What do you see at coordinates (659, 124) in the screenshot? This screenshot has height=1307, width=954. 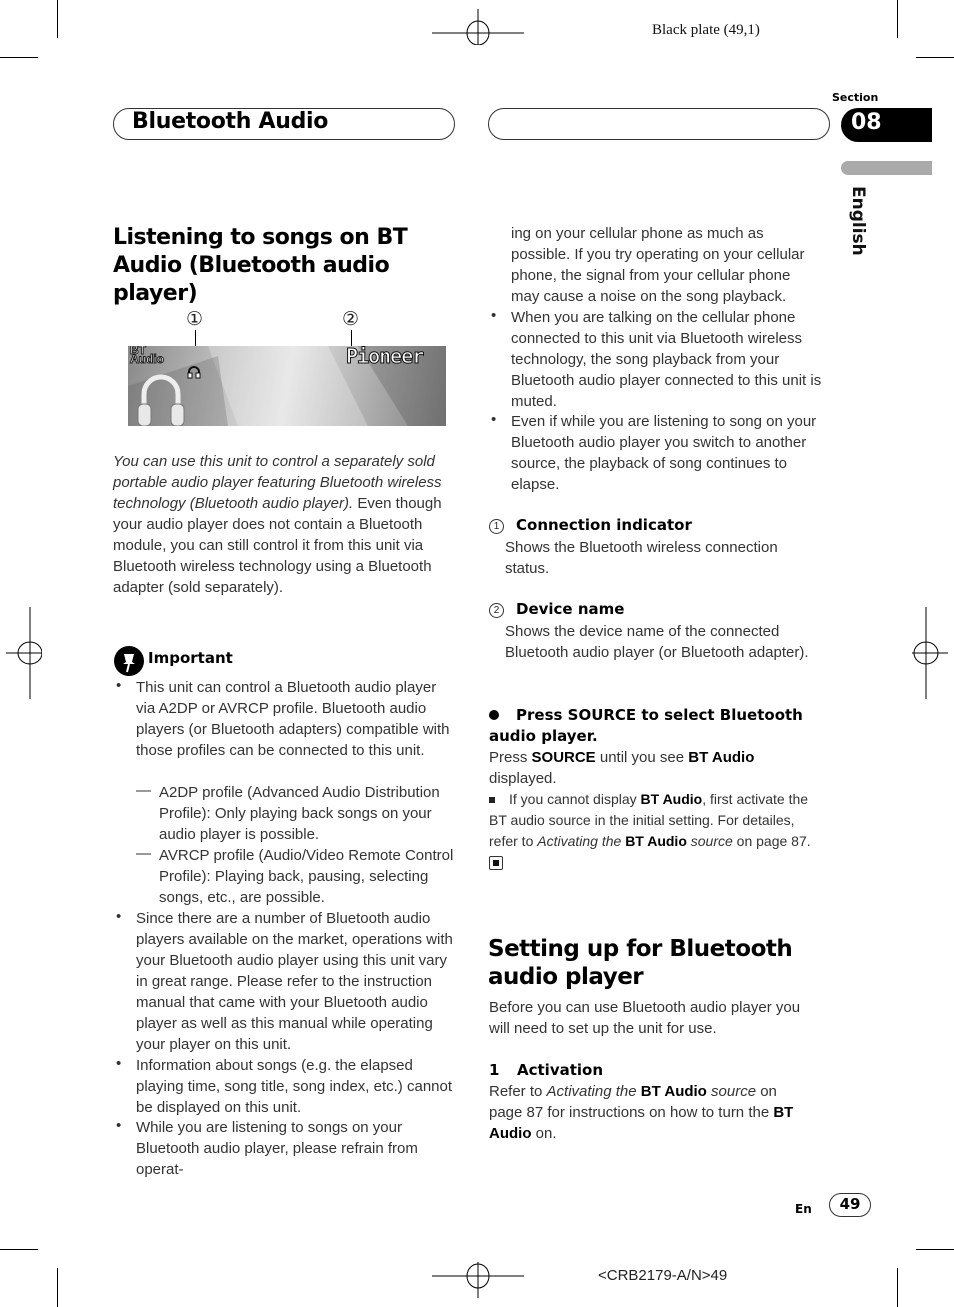 I see `empty-title-pill` at bounding box center [659, 124].